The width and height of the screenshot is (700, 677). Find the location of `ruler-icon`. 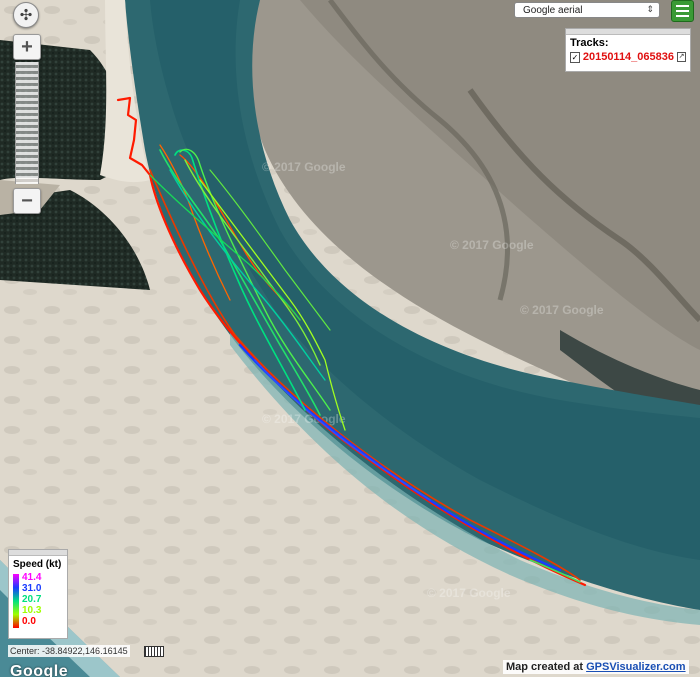

ruler-icon is located at coordinates (154, 651).